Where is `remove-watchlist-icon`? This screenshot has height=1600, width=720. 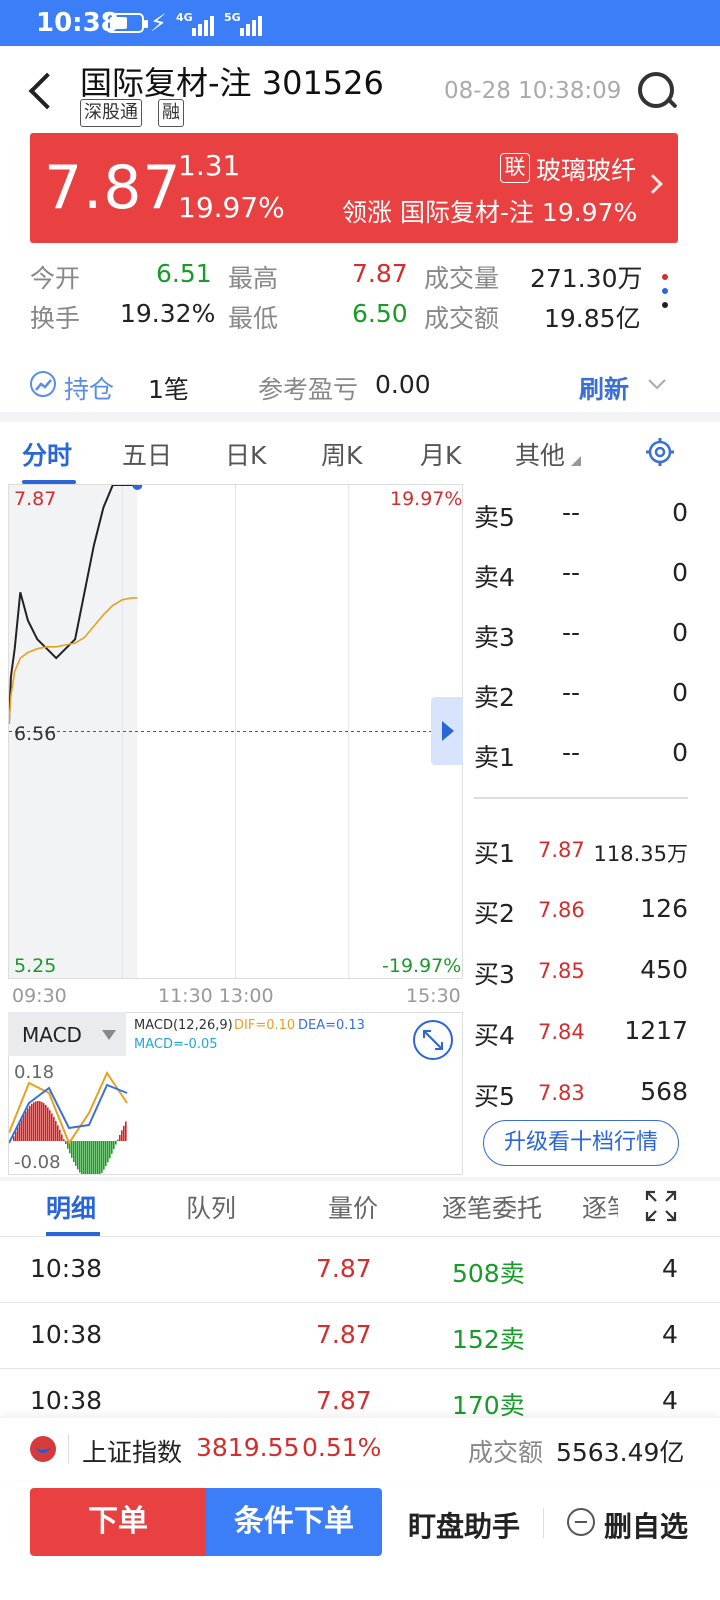 remove-watchlist-icon is located at coordinates (581, 1522).